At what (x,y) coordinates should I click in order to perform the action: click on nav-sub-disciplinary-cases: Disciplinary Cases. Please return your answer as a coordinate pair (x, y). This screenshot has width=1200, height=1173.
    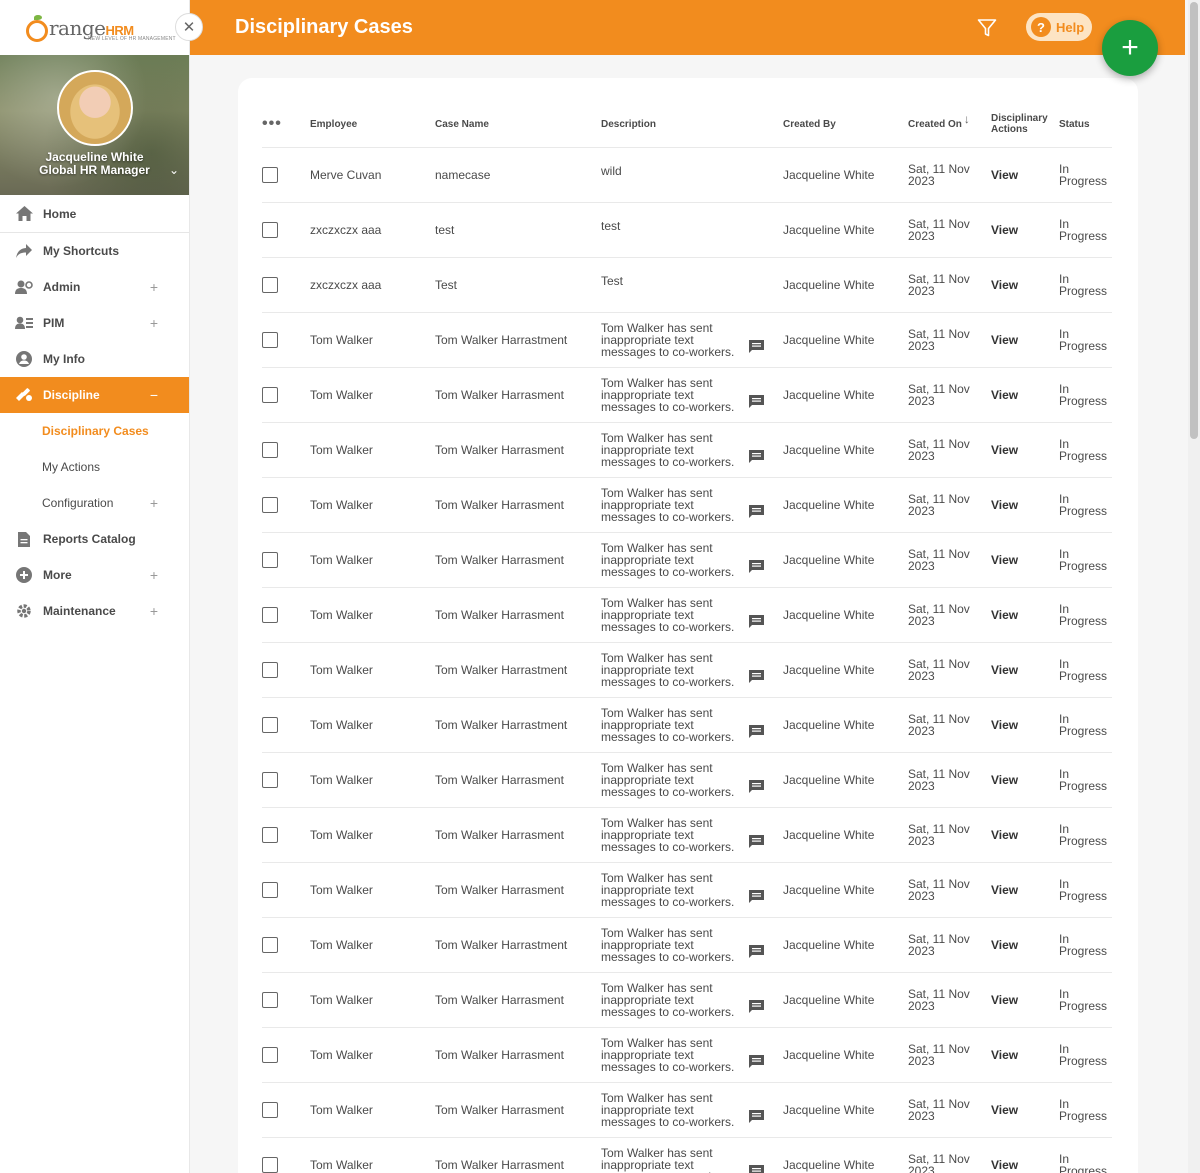
    Looking at the image, I should click on (94, 431).